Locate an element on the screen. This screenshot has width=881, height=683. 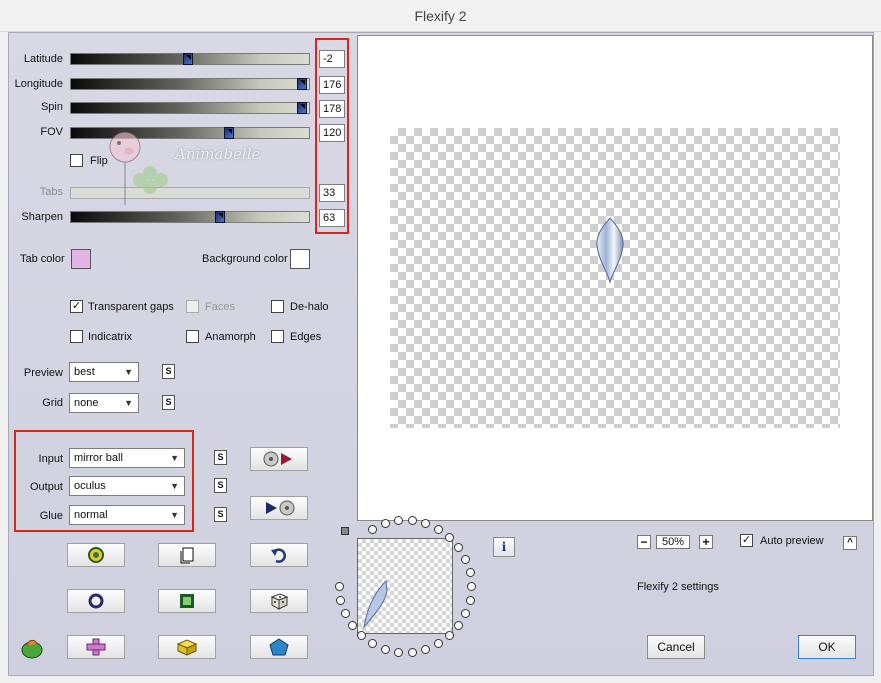
glue-s-button: S is located at coordinates (220, 514).